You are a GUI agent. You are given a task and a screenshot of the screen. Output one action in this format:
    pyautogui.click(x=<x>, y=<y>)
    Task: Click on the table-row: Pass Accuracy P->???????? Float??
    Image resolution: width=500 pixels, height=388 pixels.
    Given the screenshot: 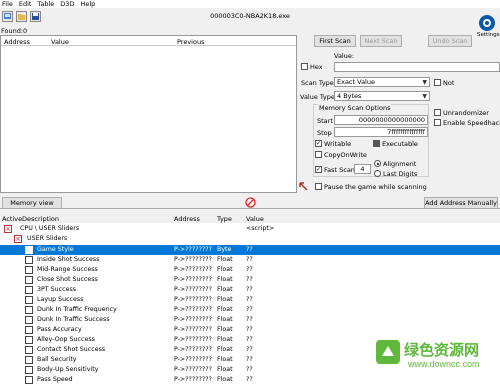 What is the action you would take?
    pyautogui.click(x=250, y=330)
    